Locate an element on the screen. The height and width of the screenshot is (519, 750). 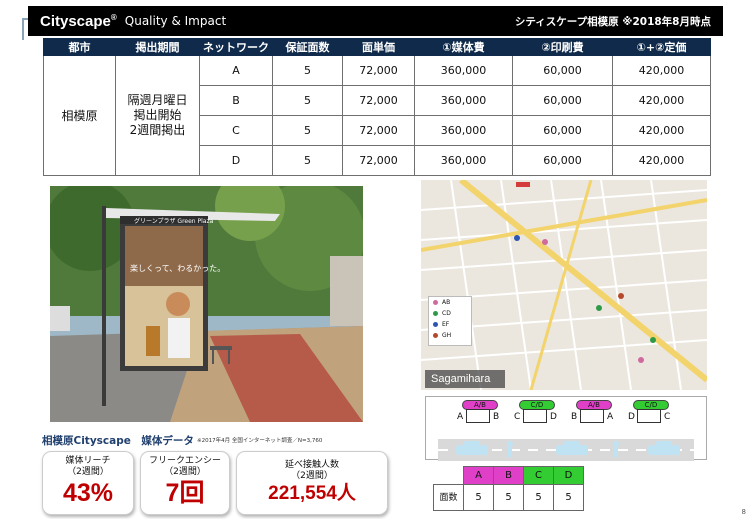
brand-logo: Cityscape® is located at coordinates (78, 21).